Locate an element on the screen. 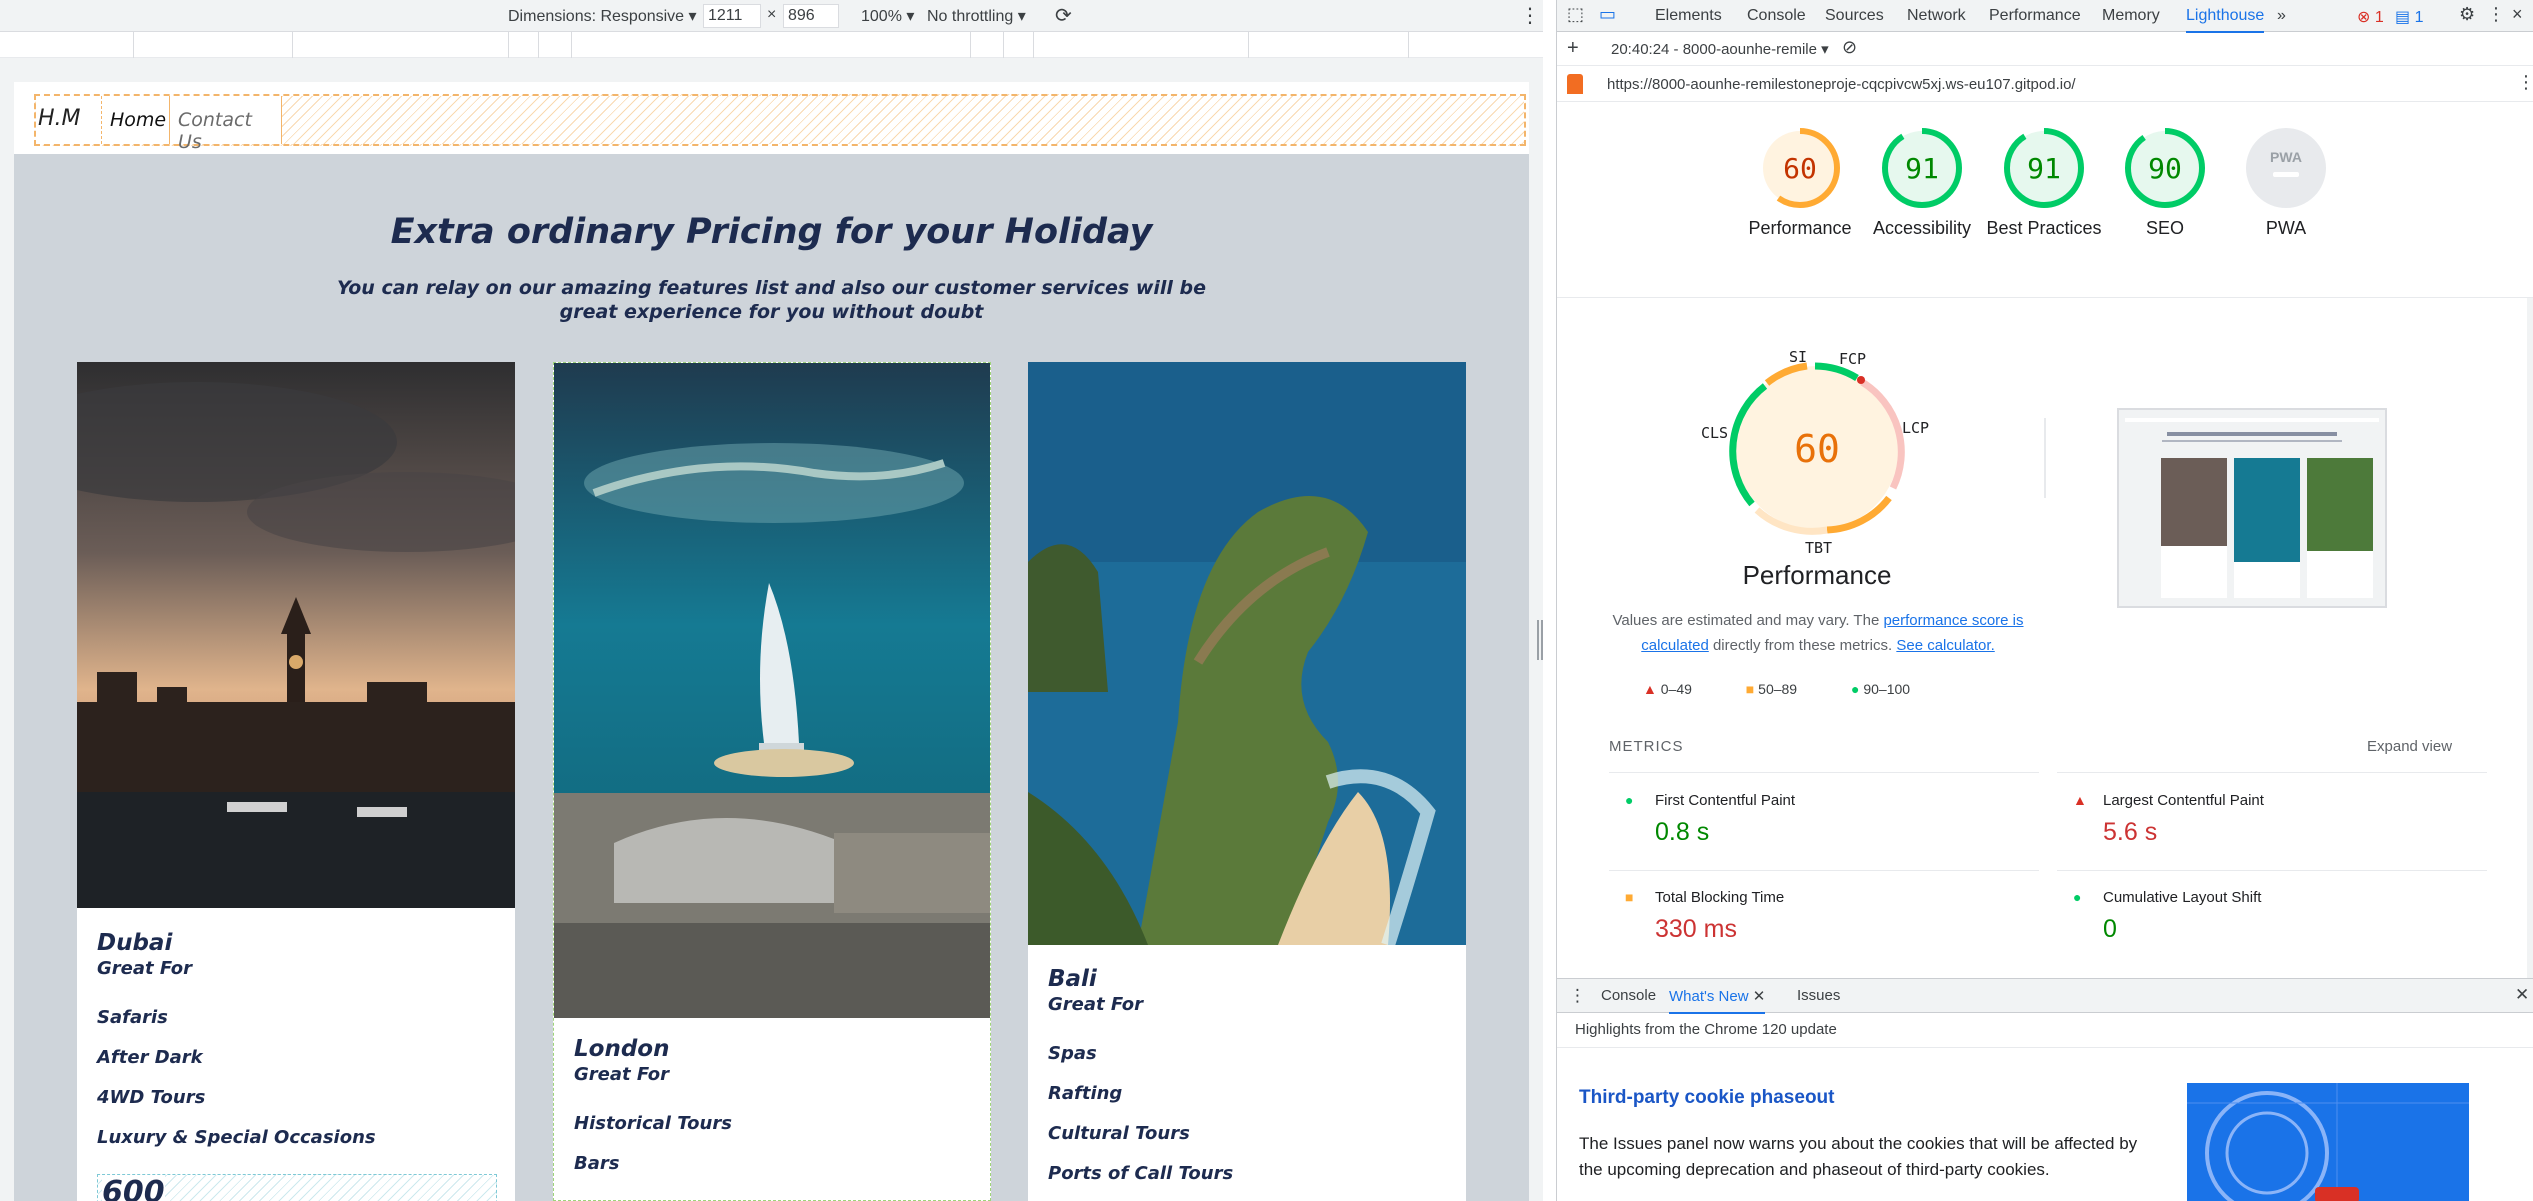  drawer-tab-whats-new: What's New ✕ is located at coordinates (1717, 1000).